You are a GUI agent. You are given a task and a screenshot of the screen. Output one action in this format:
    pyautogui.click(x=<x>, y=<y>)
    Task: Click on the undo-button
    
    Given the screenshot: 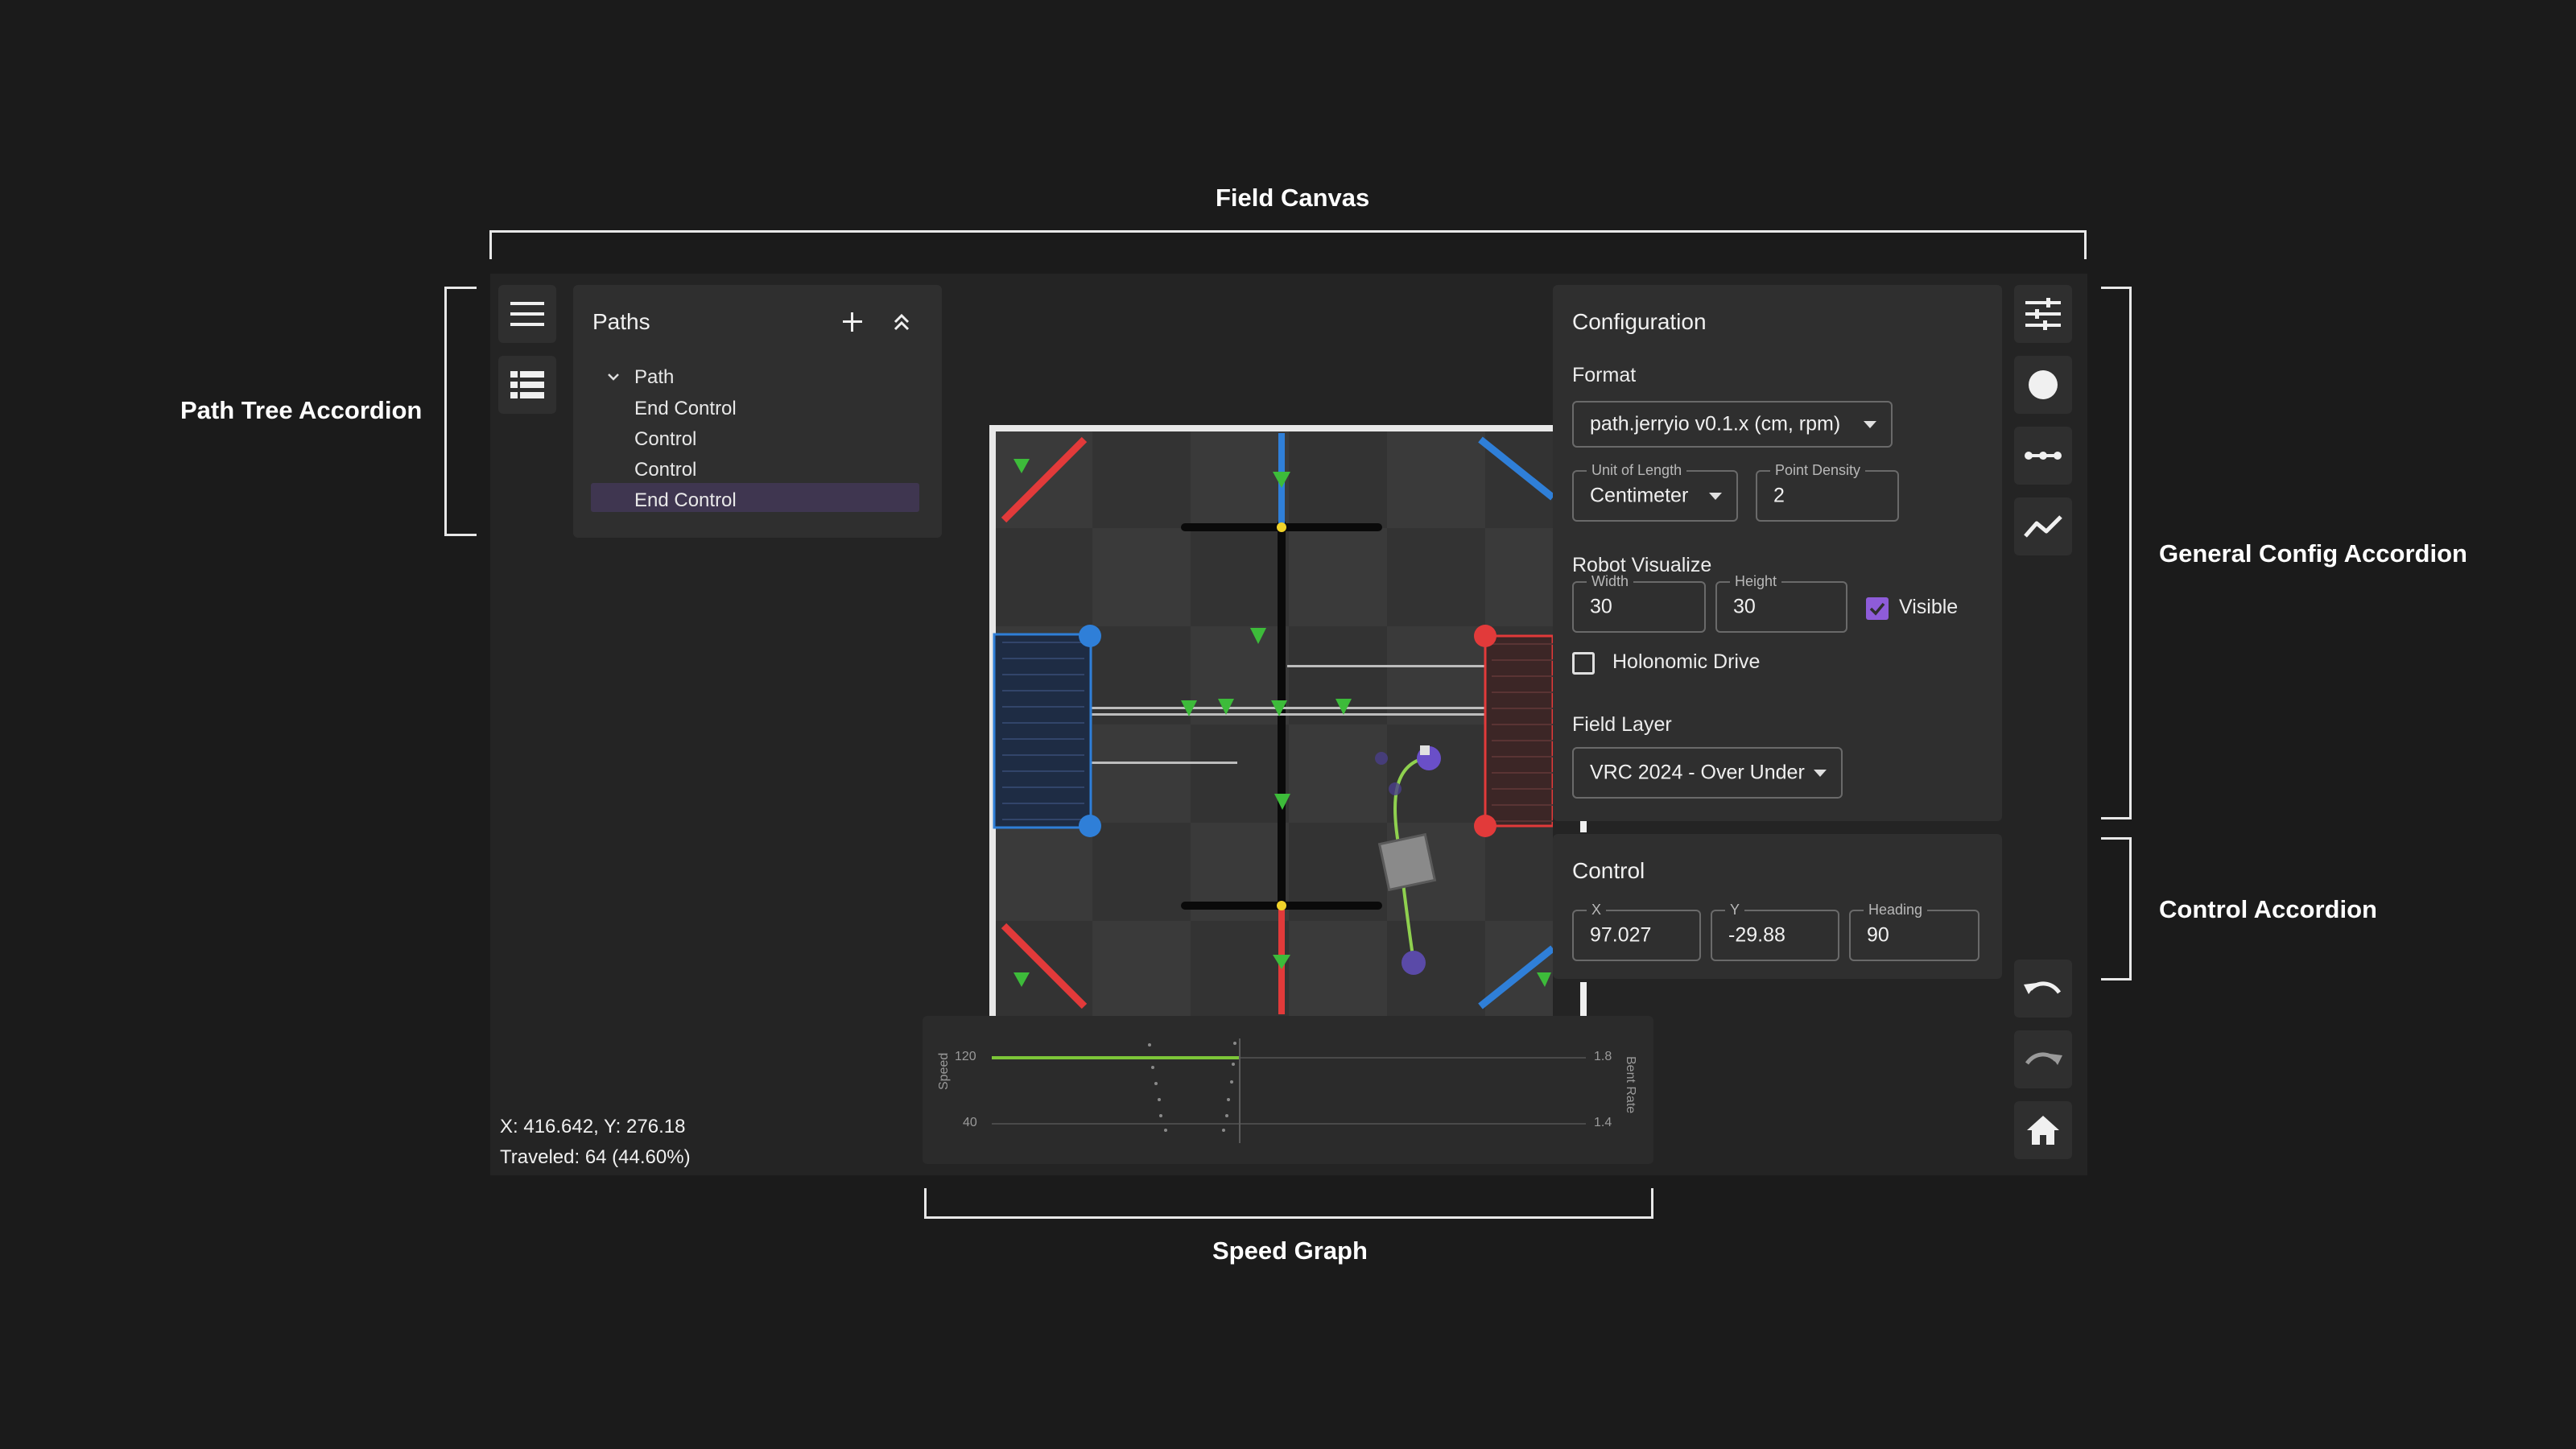 What is the action you would take?
    pyautogui.click(x=2043, y=989)
    